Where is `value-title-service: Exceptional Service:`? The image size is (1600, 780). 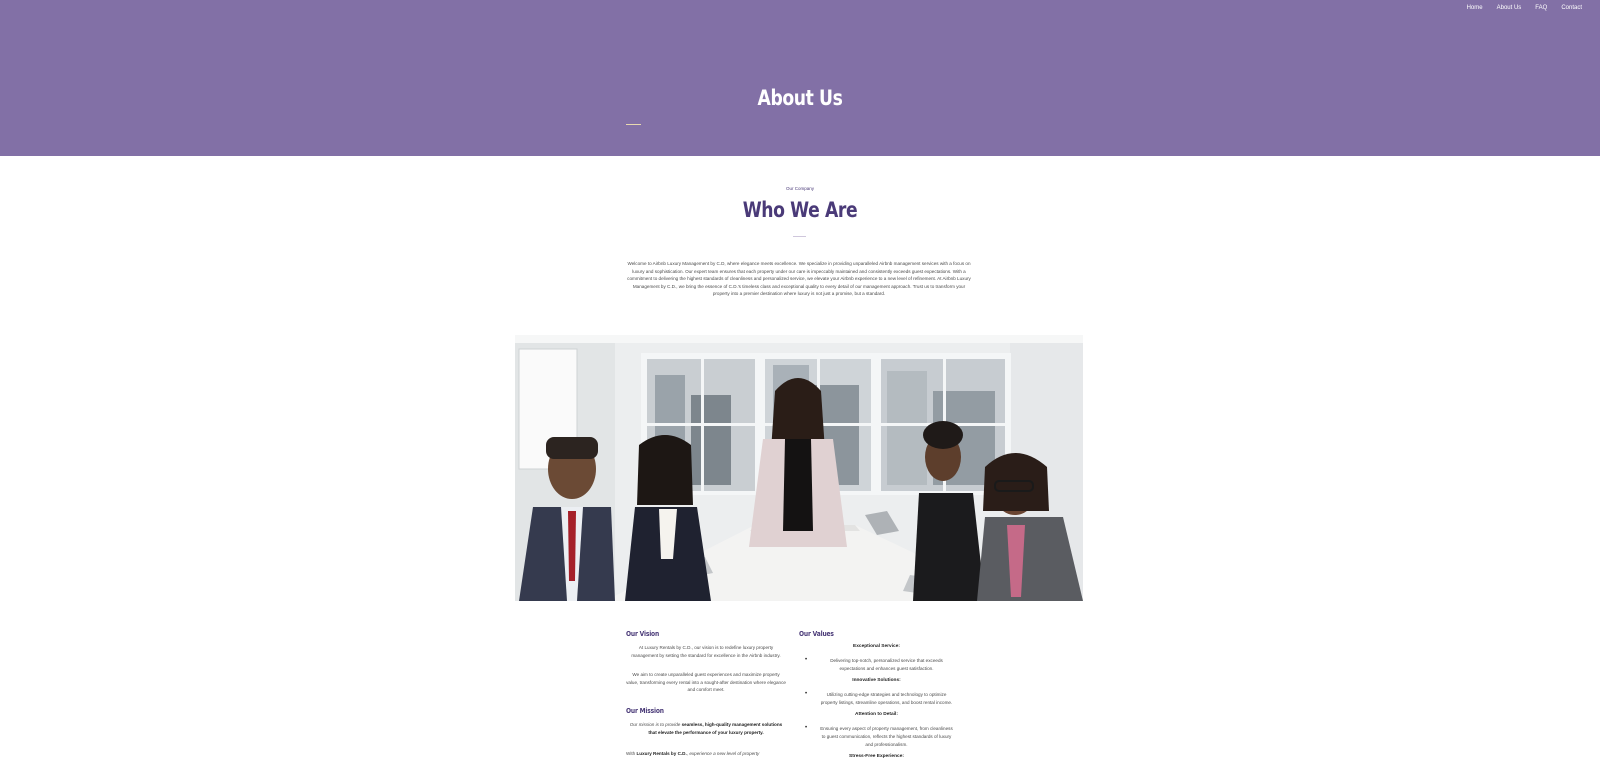
value-title-service: Exceptional Service: is located at coordinates (876, 646).